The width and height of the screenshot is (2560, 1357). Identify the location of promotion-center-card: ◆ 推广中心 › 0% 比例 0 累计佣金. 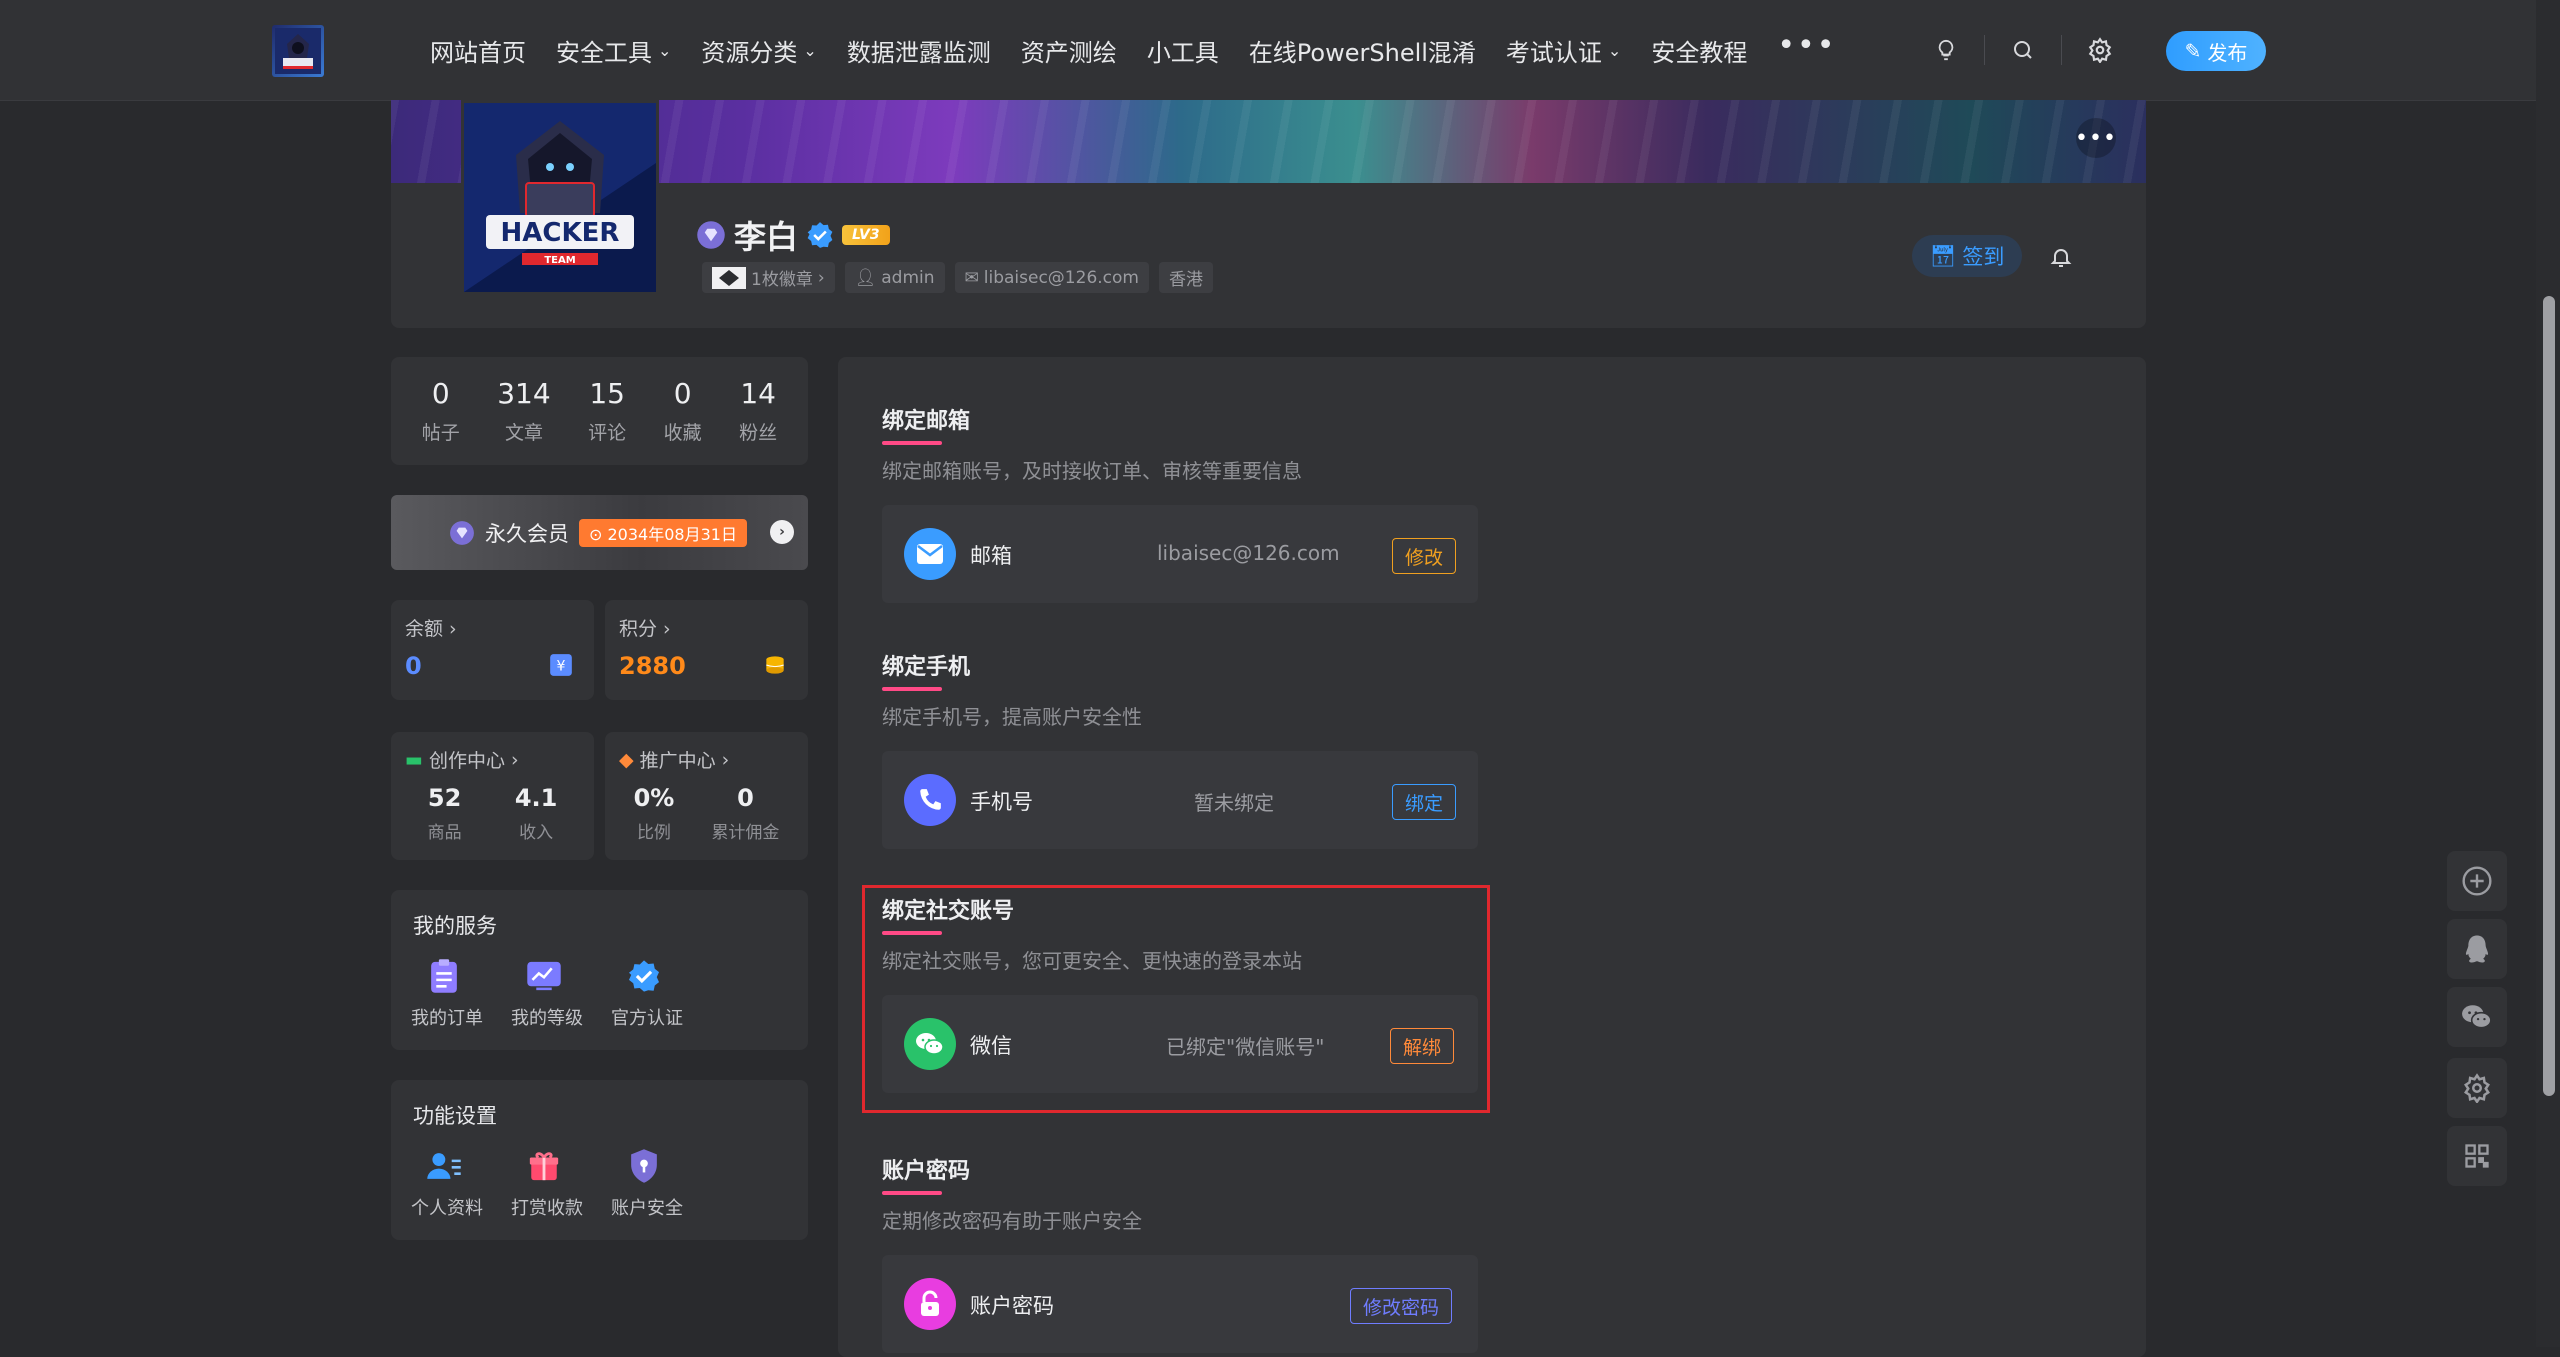
(706, 796).